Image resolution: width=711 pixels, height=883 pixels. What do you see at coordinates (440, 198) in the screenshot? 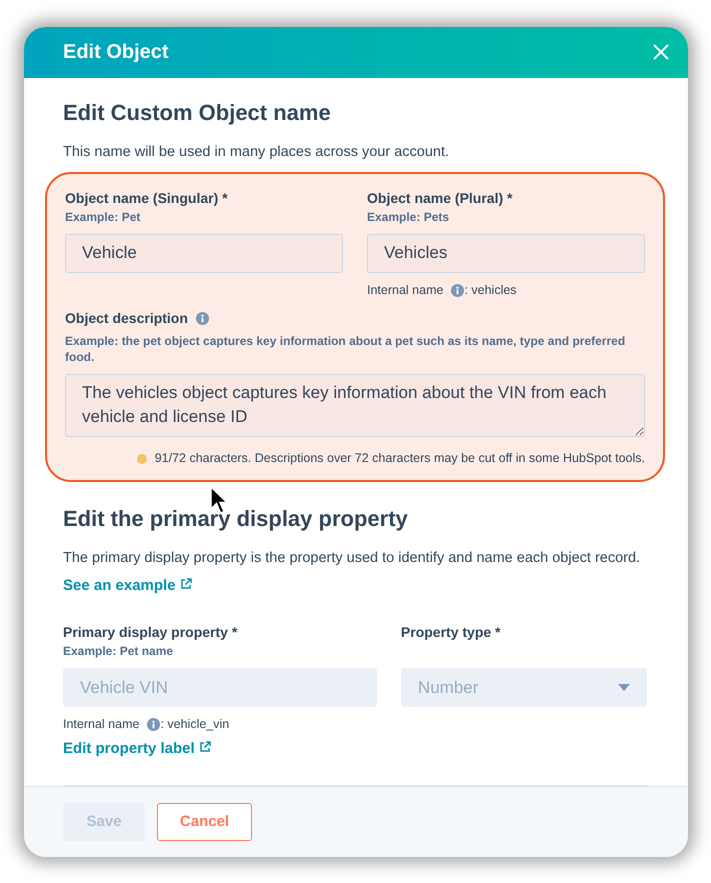
I see `field-label: Object name (Plural) *` at bounding box center [440, 198].